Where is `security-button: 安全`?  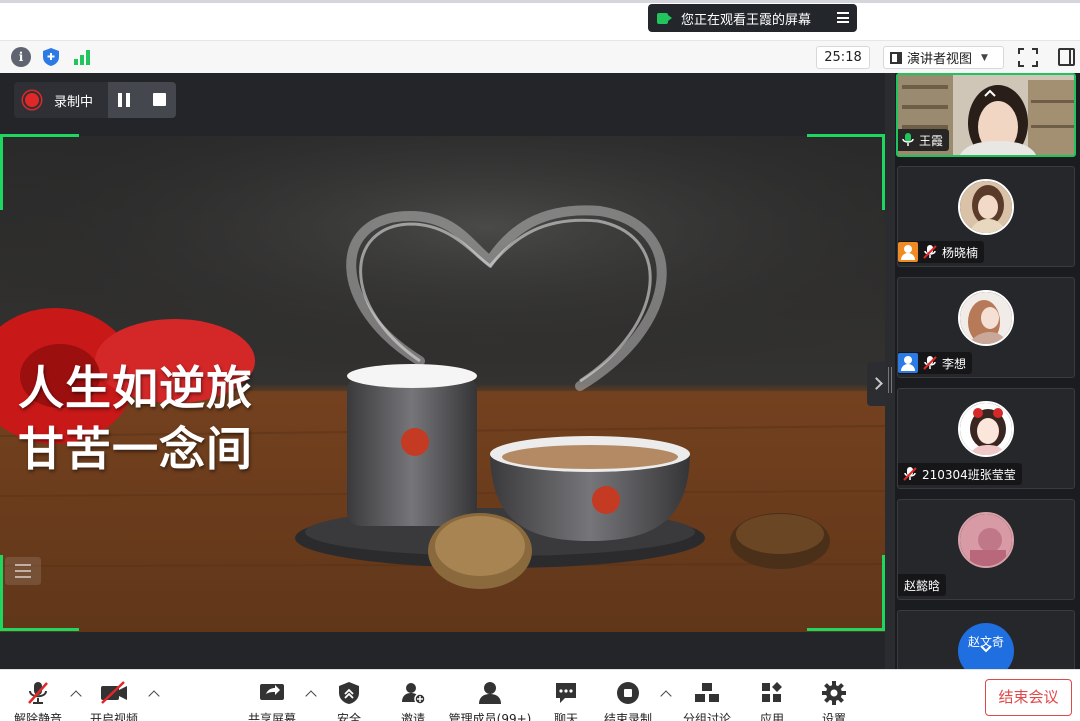 security-button: 安全 is located at coordinates (349, 700).